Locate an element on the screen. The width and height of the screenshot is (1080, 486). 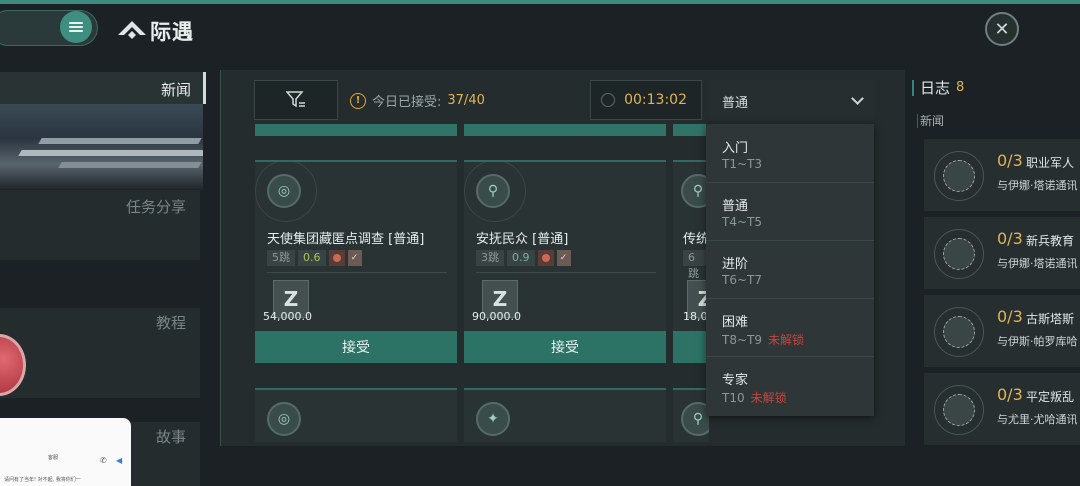
option-range: T10 未解锁 is located at coordinates (754, 398).